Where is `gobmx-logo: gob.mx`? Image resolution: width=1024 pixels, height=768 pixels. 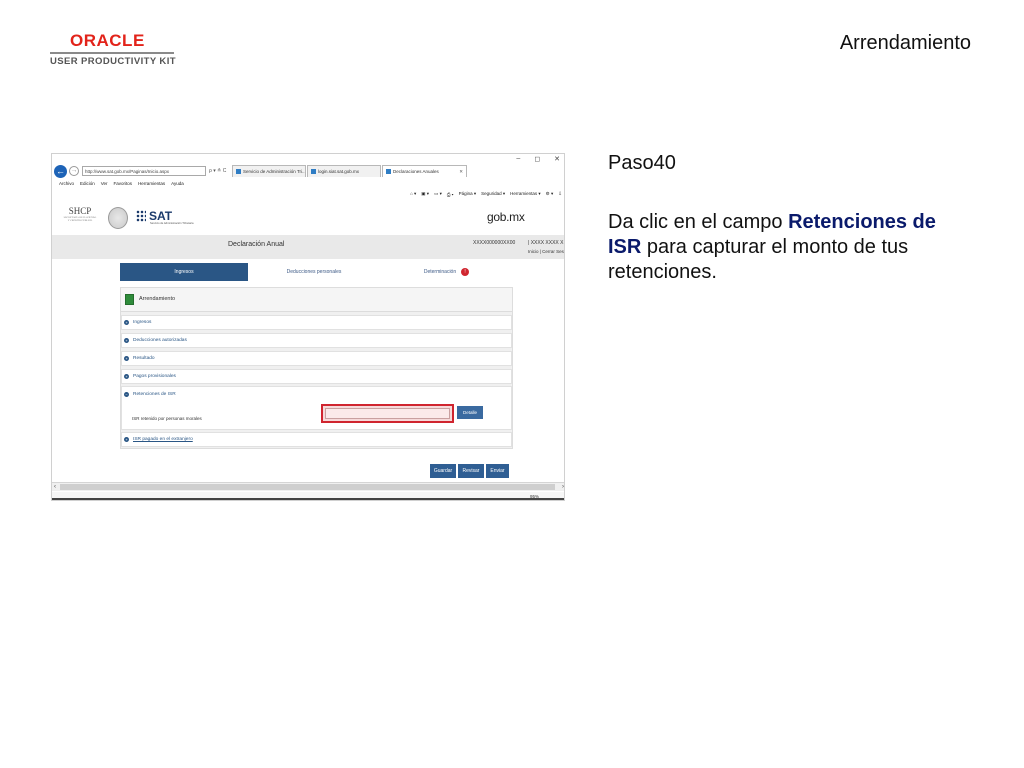 gobmx-logo: gob.mx is located at coordinates (506, 217).